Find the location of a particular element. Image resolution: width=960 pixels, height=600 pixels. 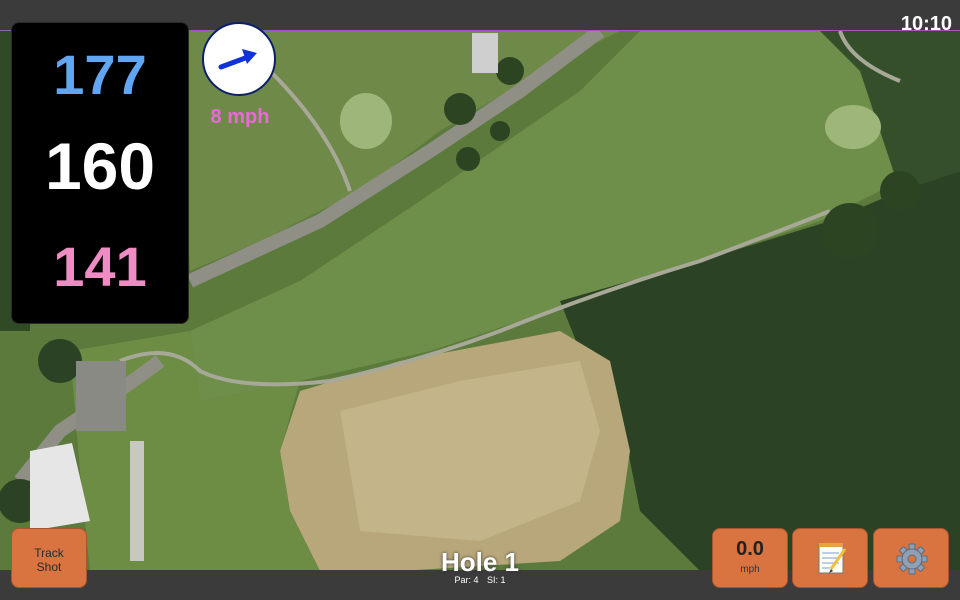

arrow-icon is located at coordinates (237, 59).